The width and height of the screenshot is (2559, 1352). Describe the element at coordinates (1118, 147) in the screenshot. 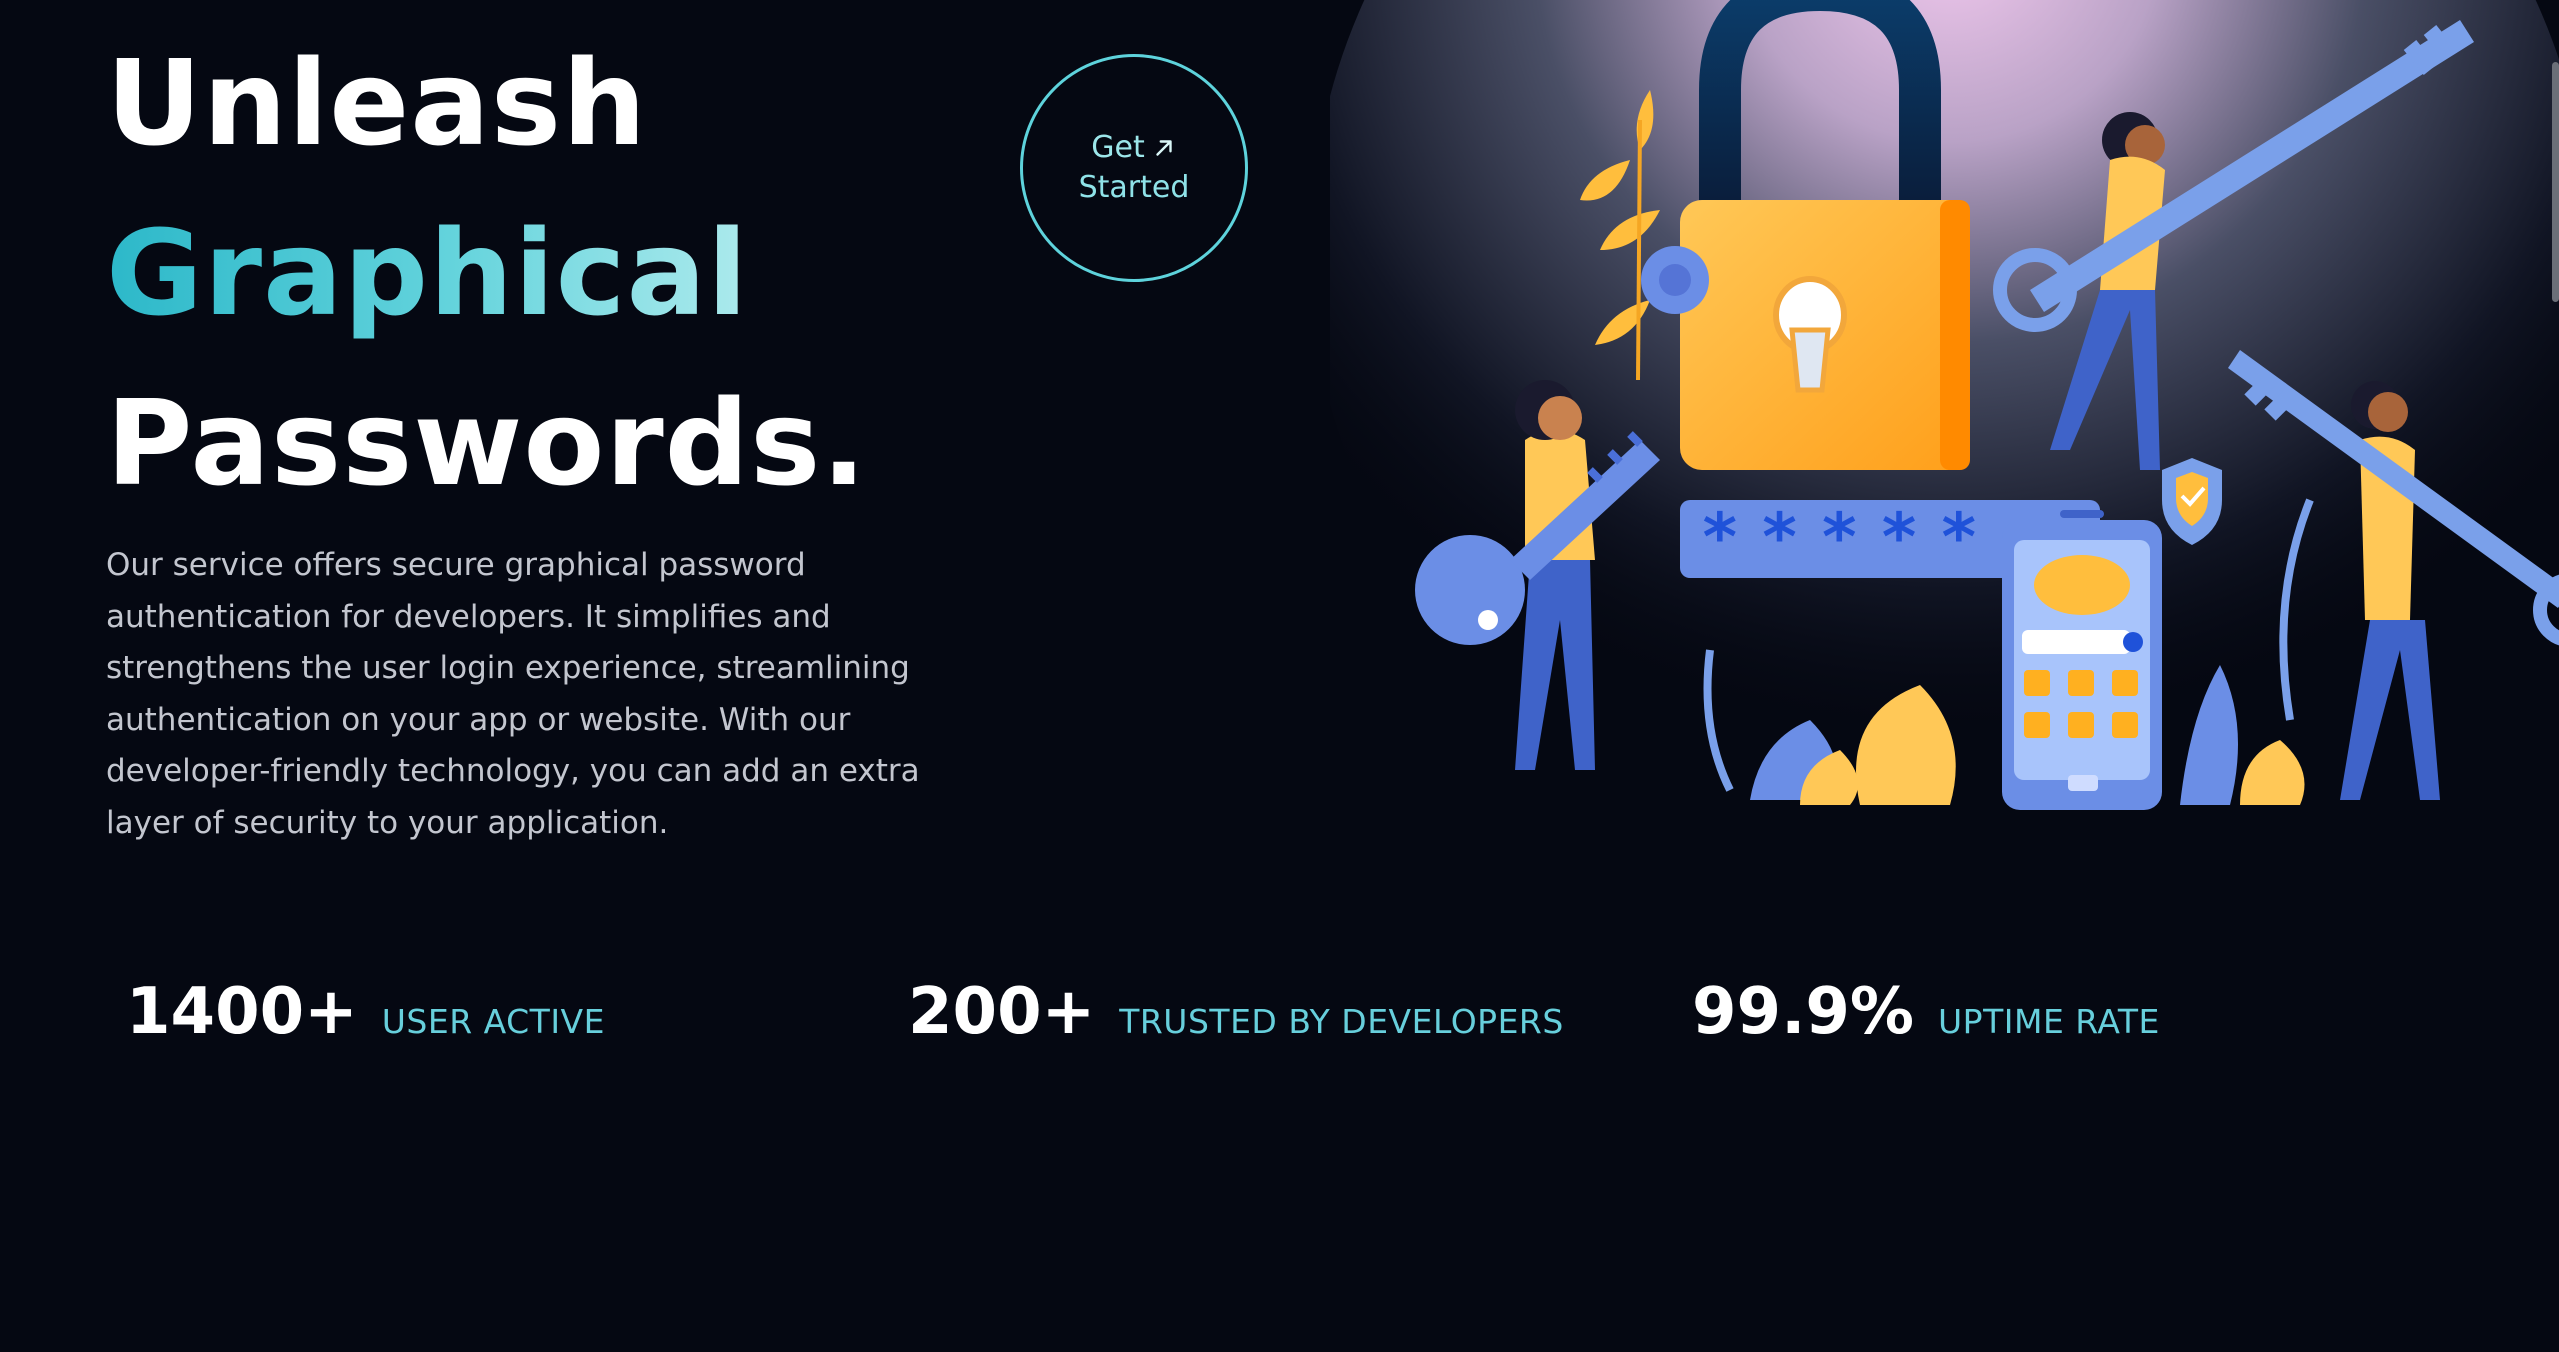

I see `get-started-label-line1: Get` at that location.